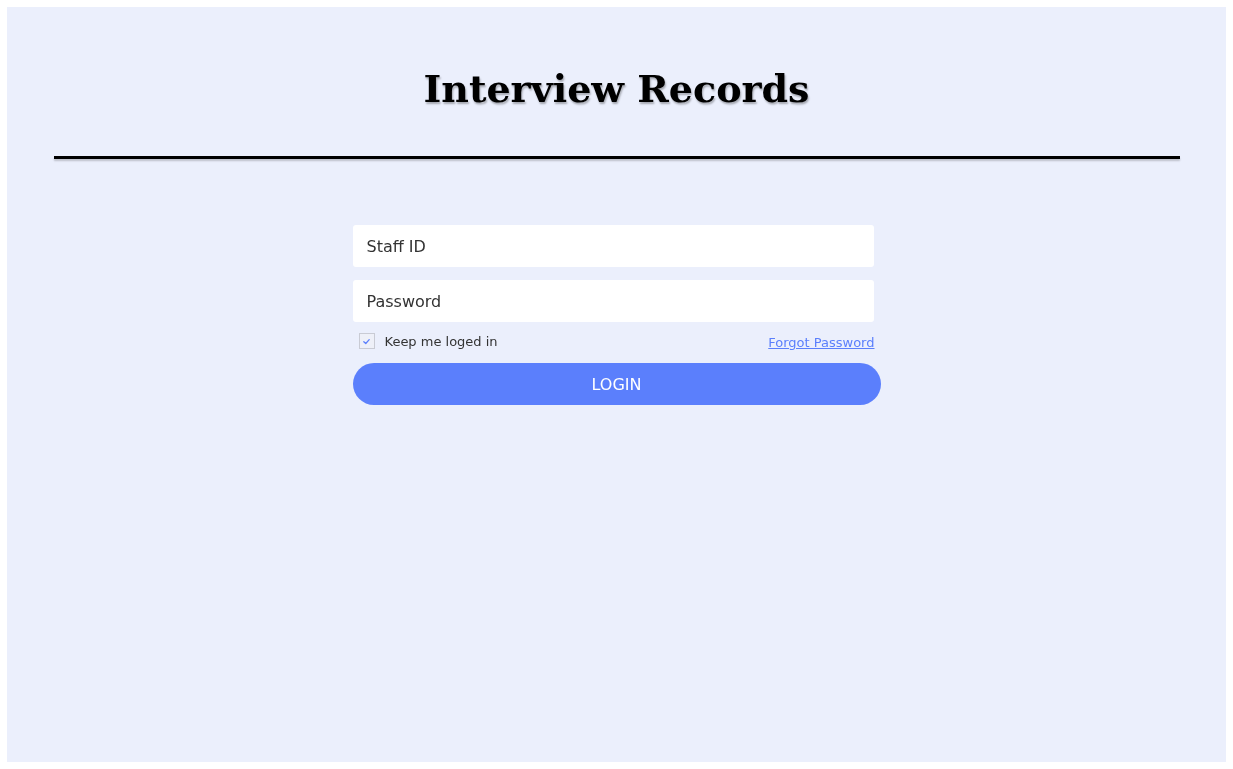  I want to click on check-icon, so click(366, 341).